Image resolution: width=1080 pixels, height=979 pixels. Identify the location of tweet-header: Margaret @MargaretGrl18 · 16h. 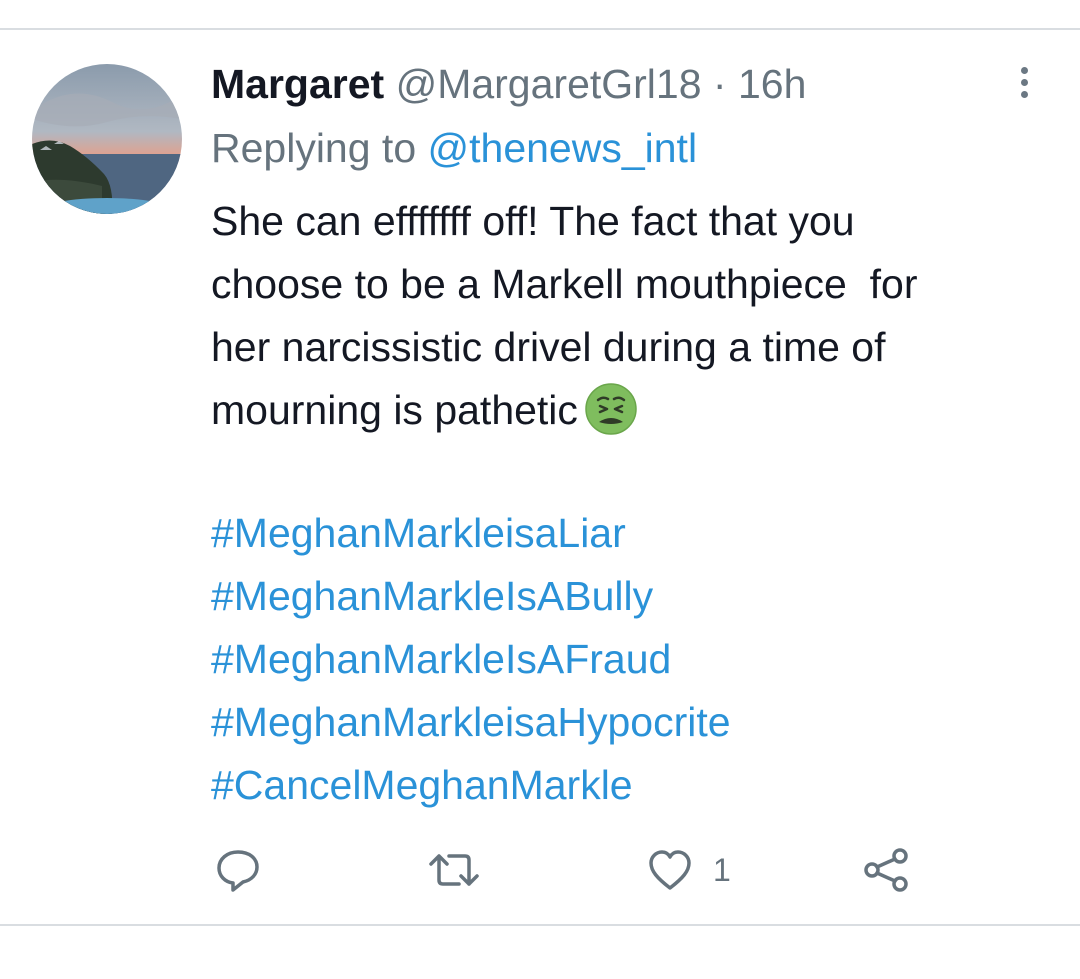
(508, 84).